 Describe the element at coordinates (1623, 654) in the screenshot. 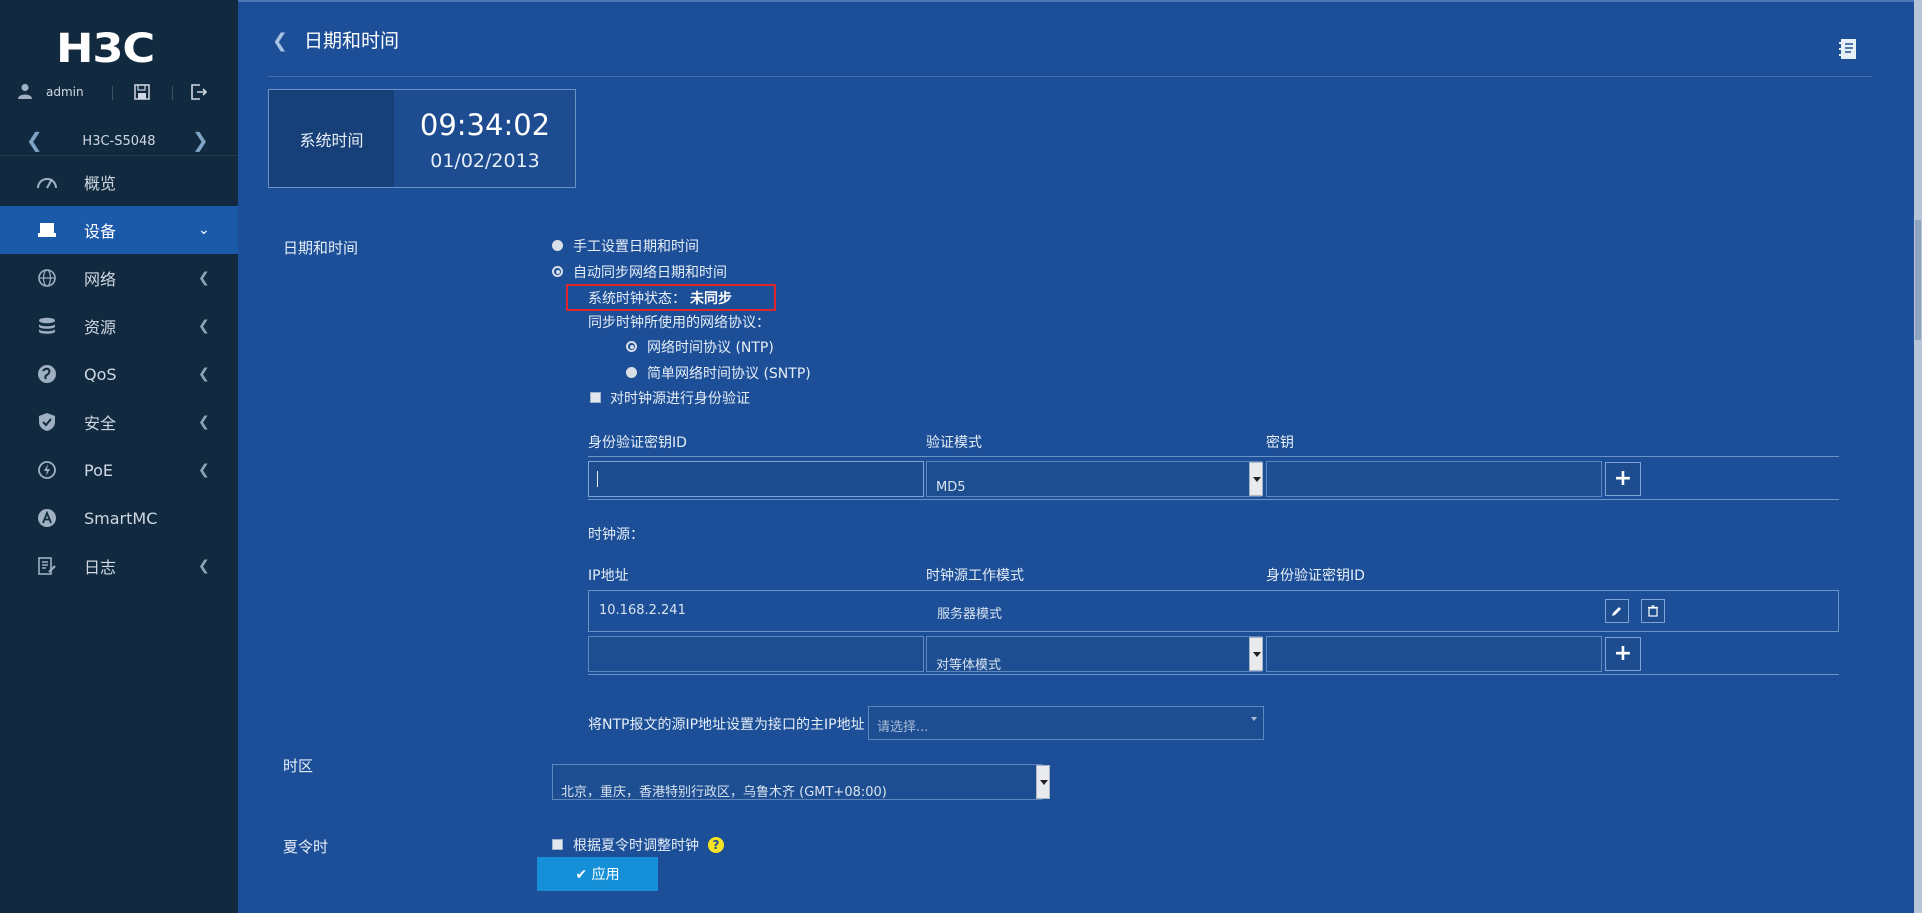

I see `add-clock-source-button: +` at that location.